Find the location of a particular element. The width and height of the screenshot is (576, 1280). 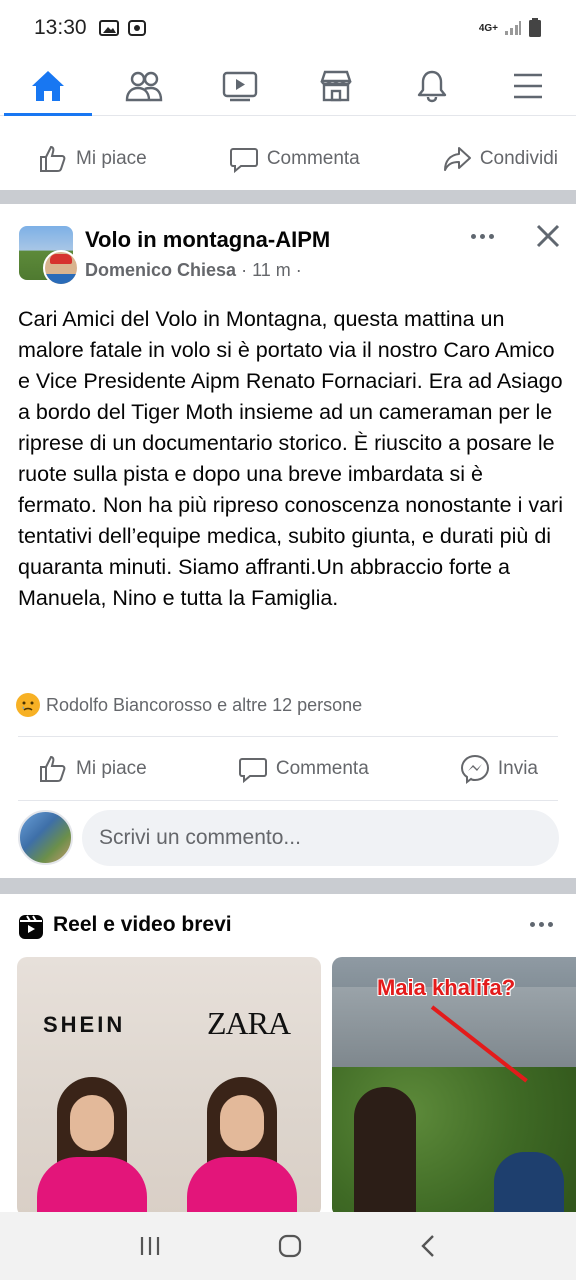

share-icon is located at coordinates (457, 159).